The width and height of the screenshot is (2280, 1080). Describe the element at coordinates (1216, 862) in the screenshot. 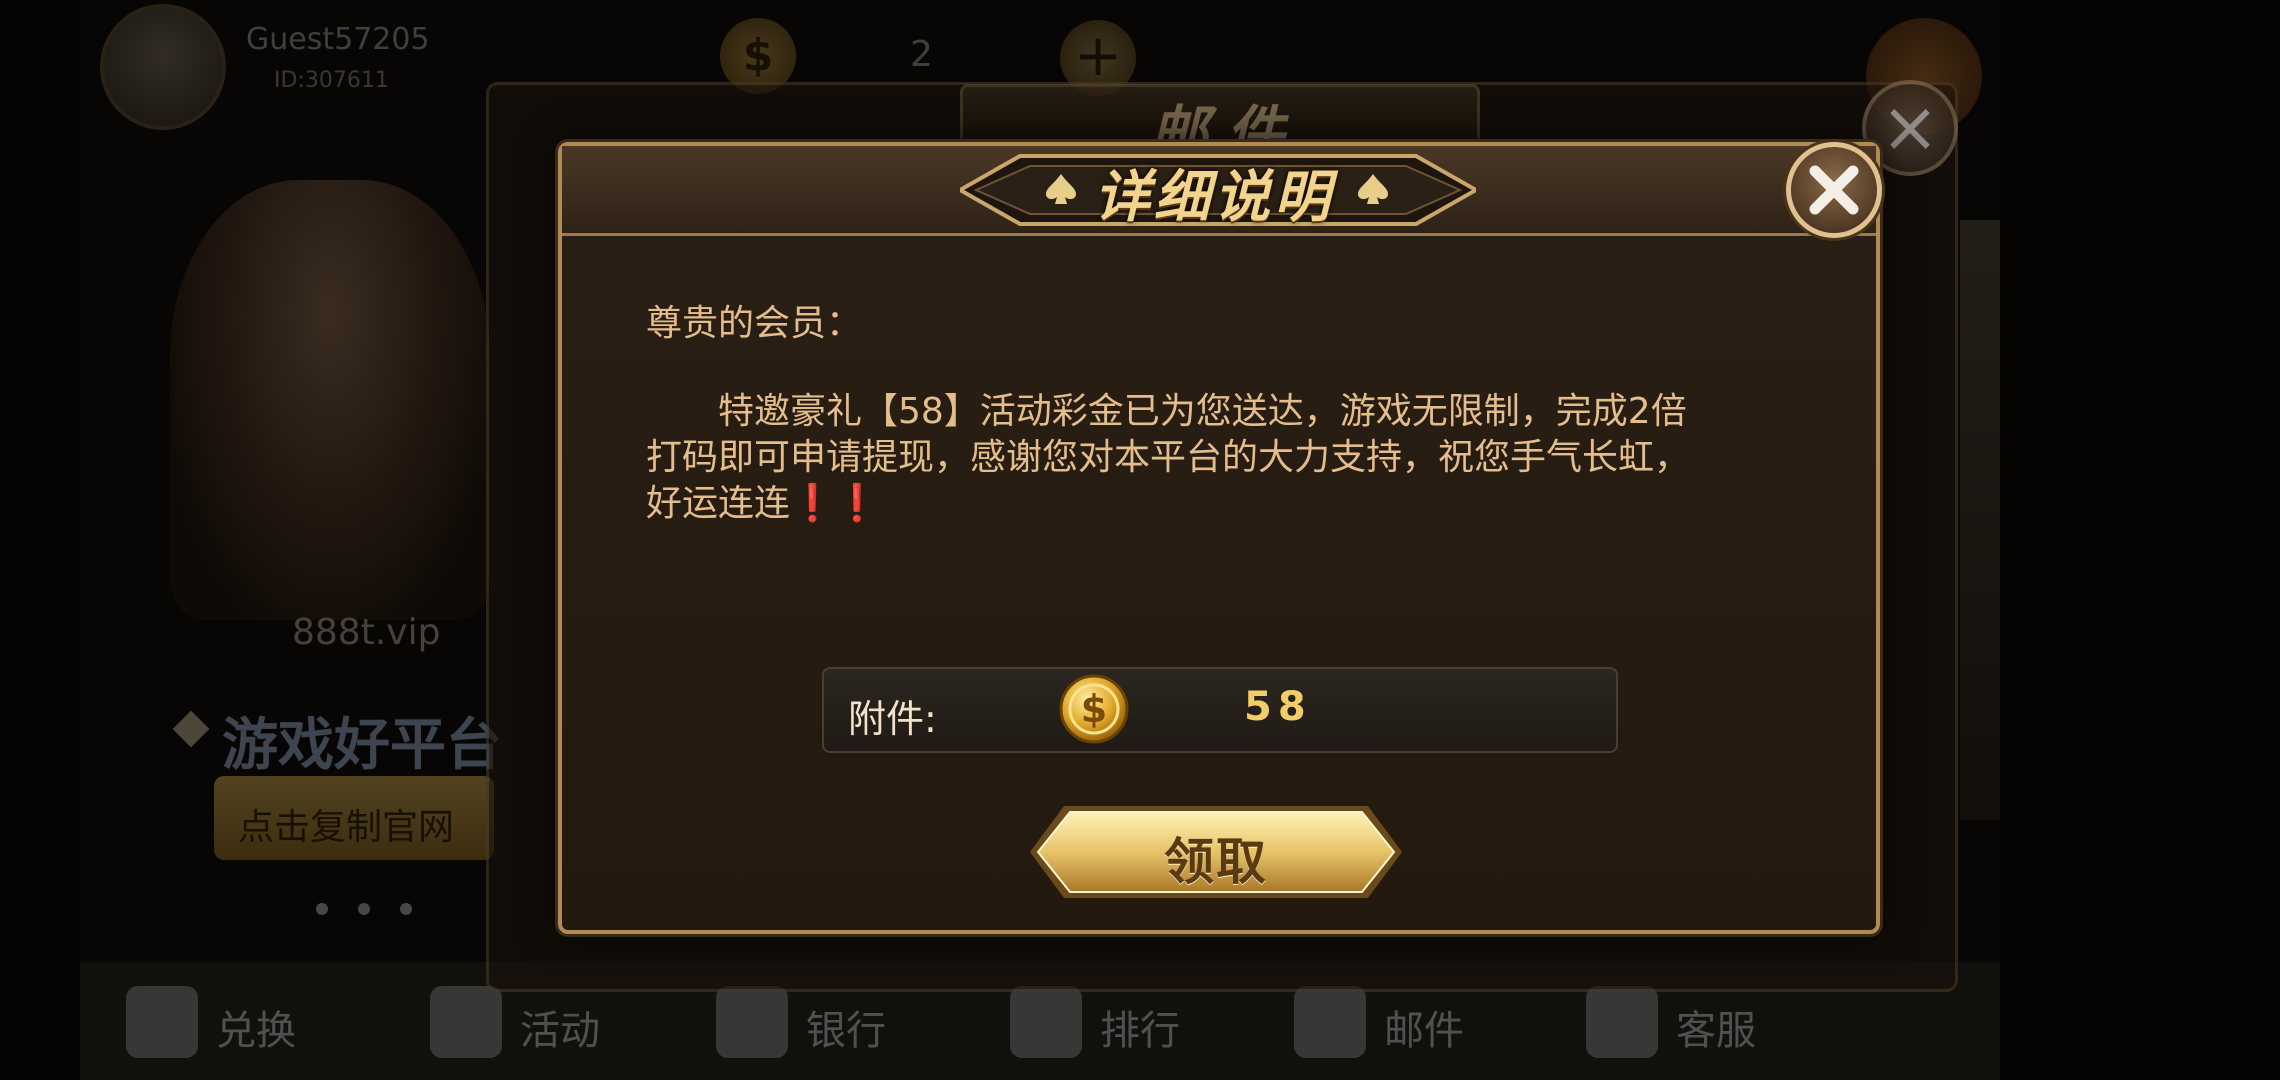

I see `claim-button-label: 领取` at that location.